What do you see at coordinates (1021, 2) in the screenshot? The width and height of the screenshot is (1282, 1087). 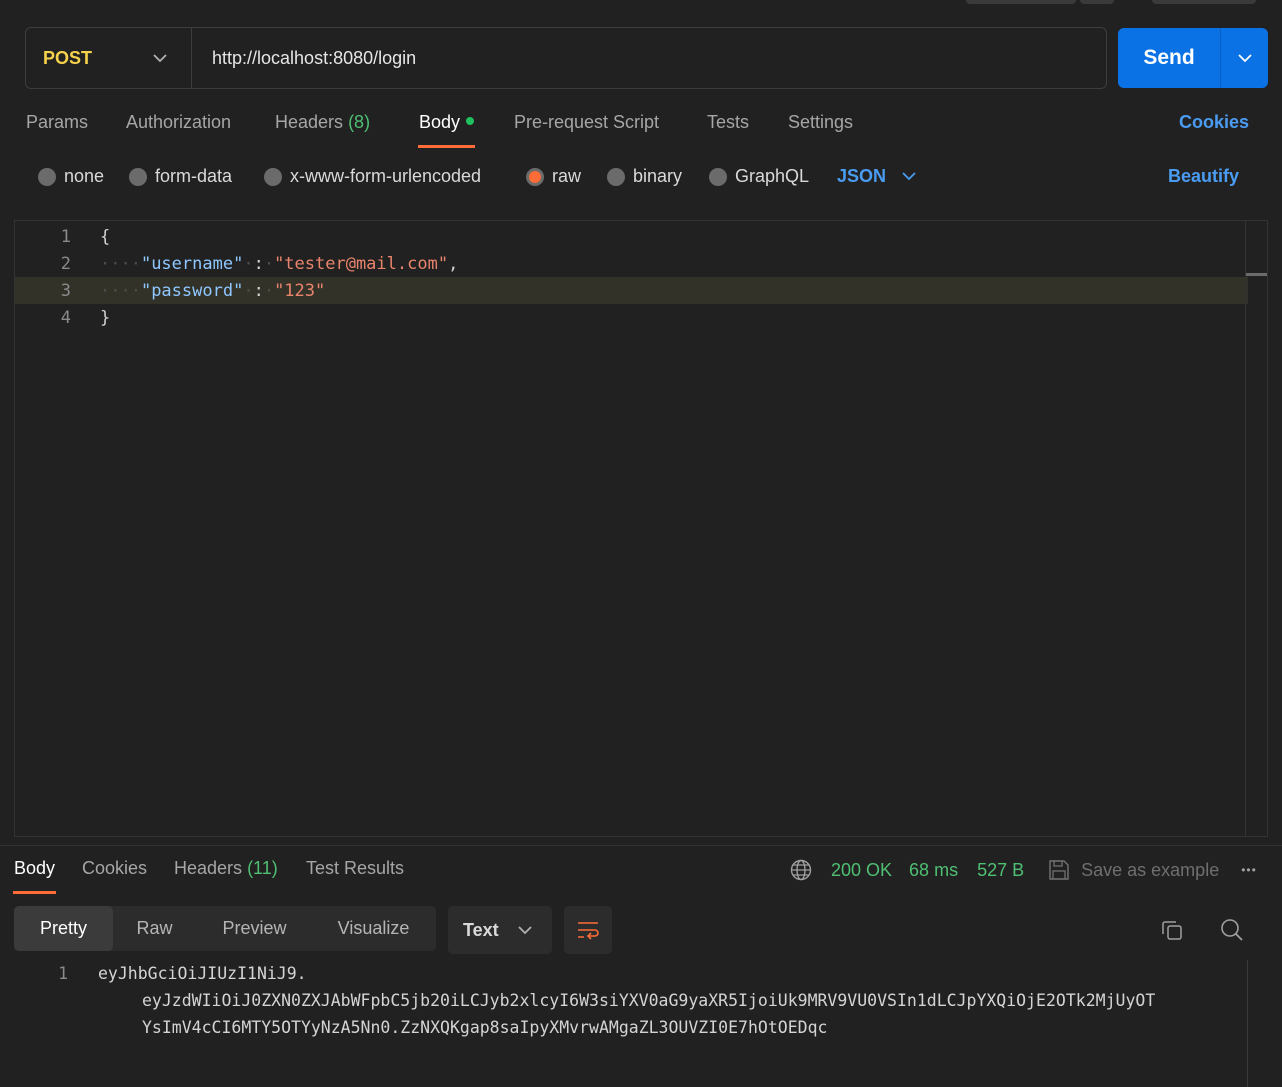 I see `top-stub-left` at bounding box center [1021, 2].